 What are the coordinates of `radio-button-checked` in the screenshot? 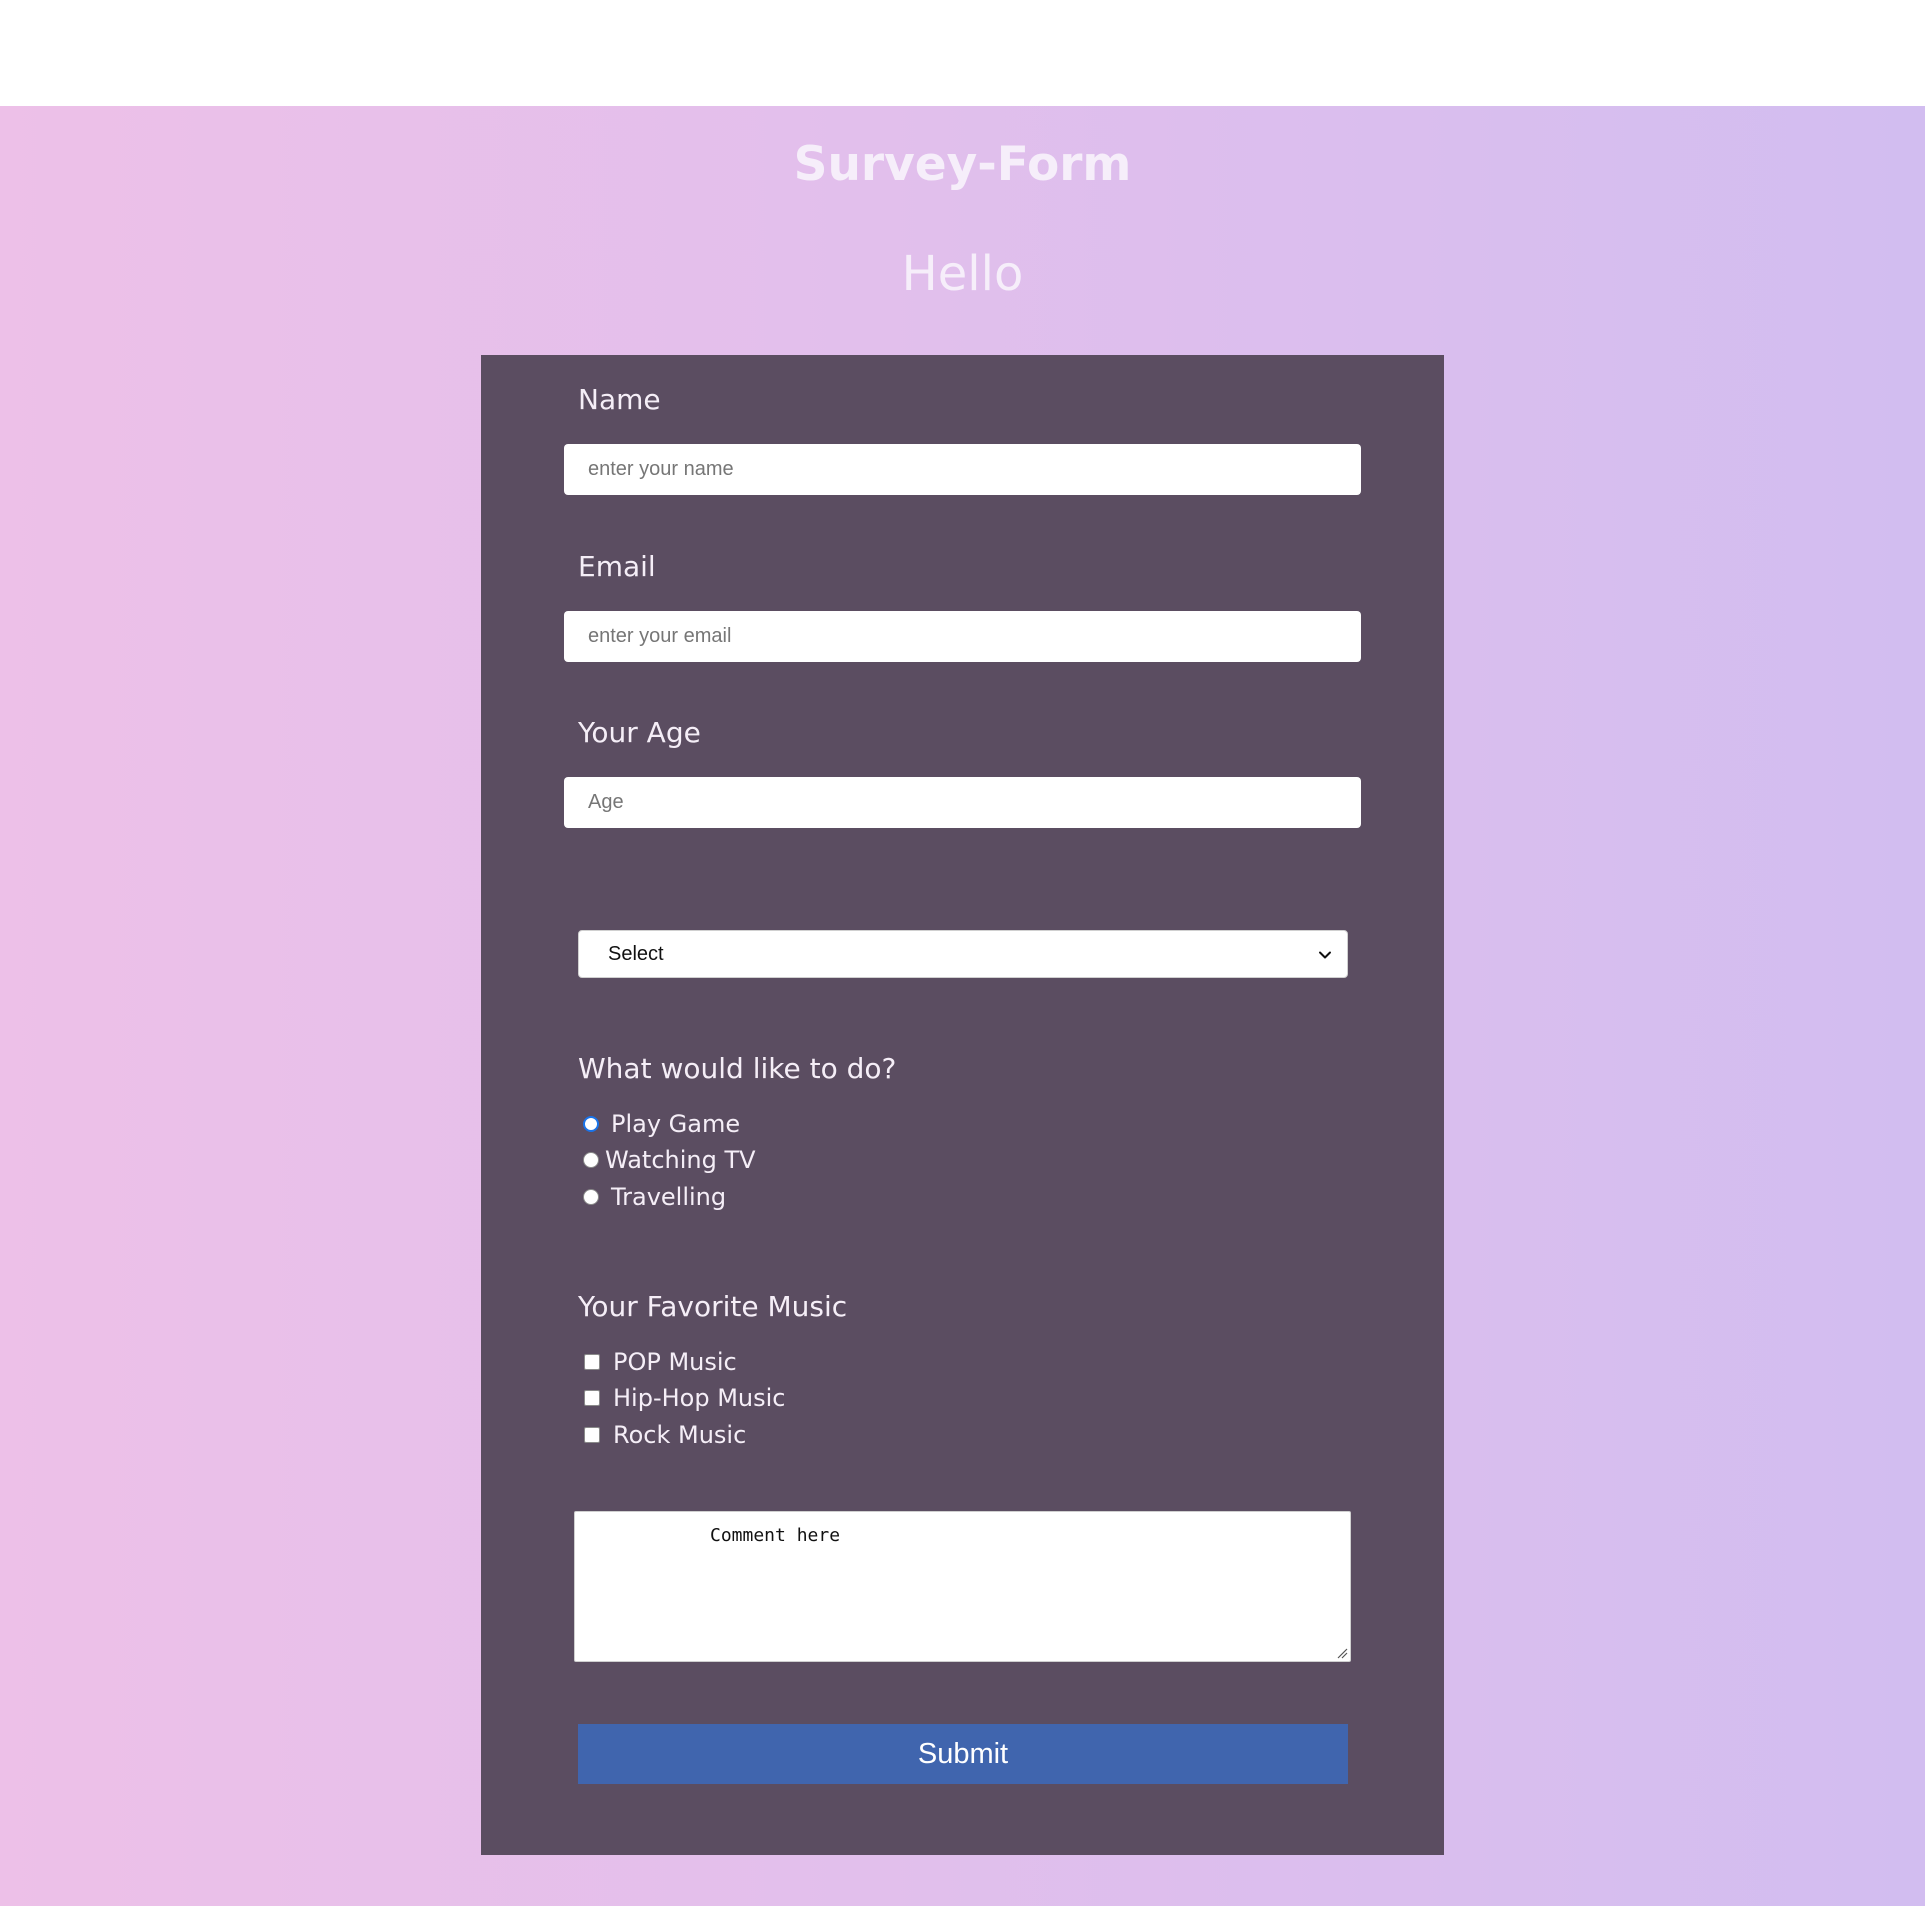 It's located at (591, 1124).